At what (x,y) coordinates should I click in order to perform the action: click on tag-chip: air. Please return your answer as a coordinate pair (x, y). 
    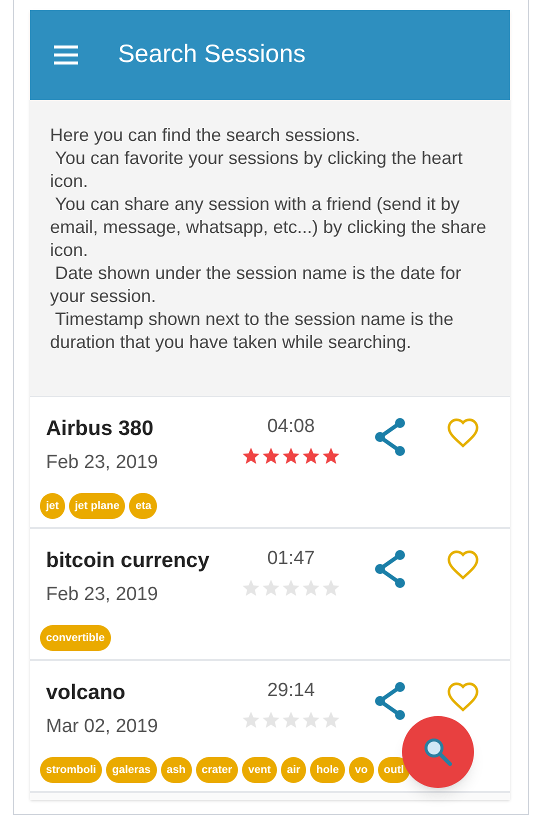
    Looking at the image, I should click on (293, 770).